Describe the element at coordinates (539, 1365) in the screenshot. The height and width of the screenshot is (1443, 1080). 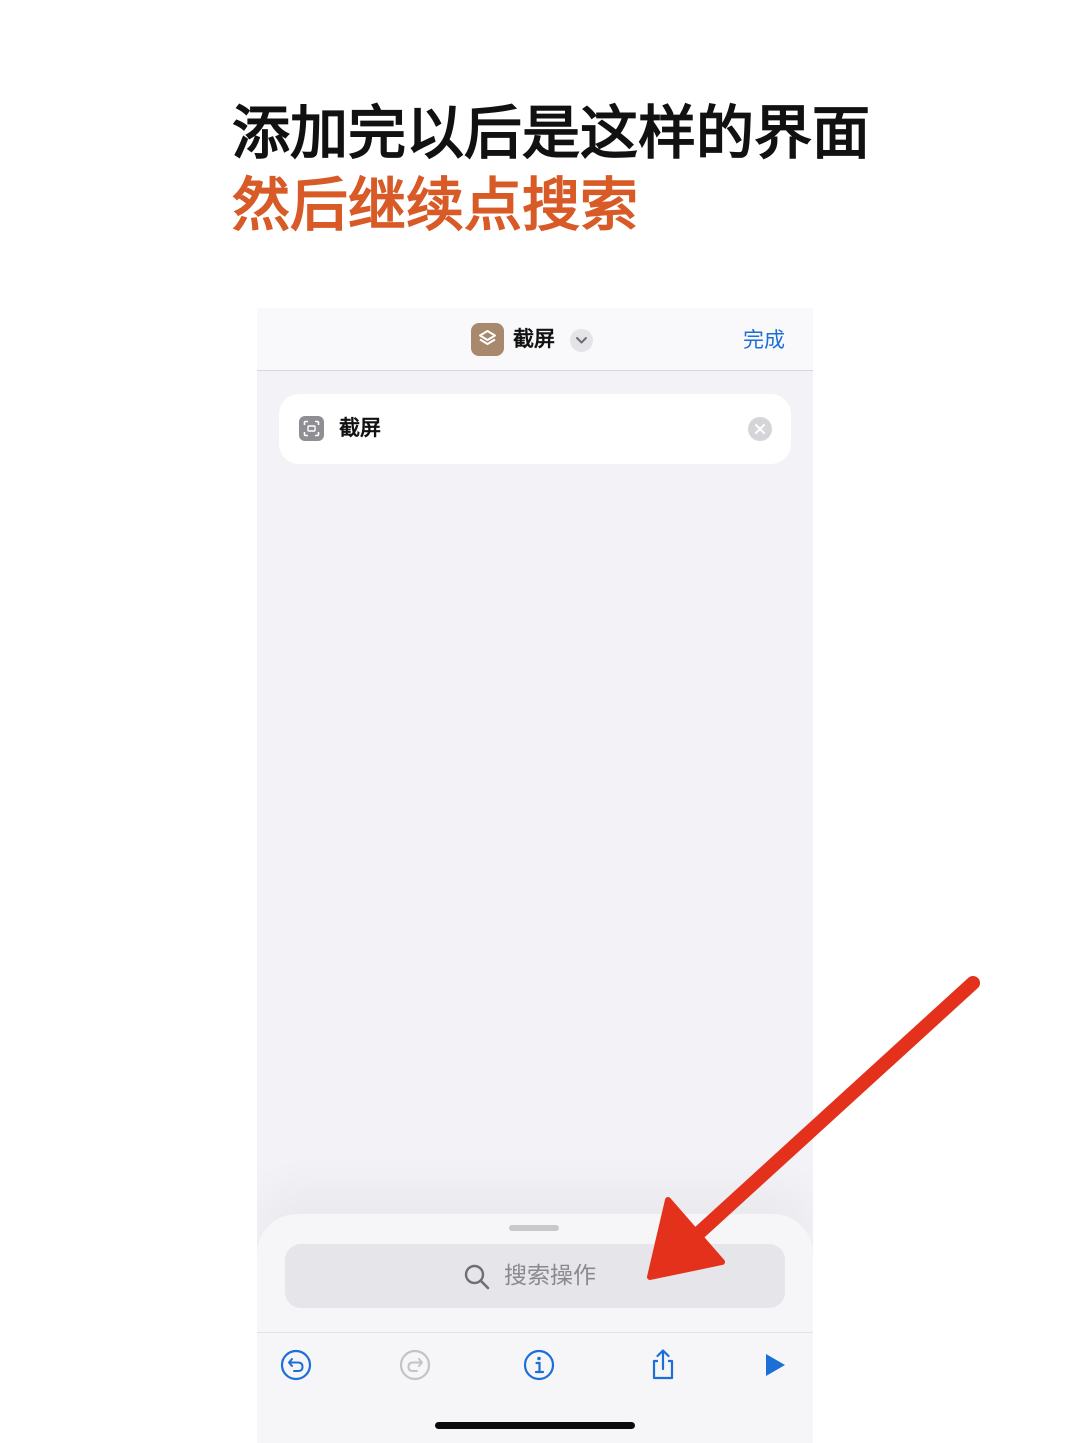
I see `info-icon` at that location.